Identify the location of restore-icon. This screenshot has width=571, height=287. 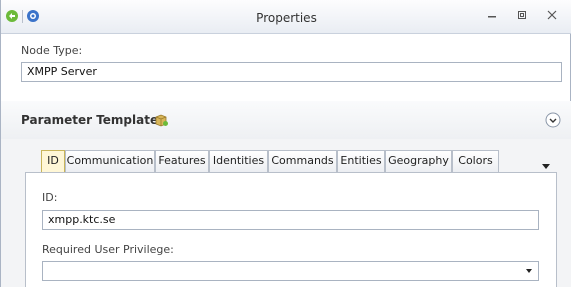
(522, 15).